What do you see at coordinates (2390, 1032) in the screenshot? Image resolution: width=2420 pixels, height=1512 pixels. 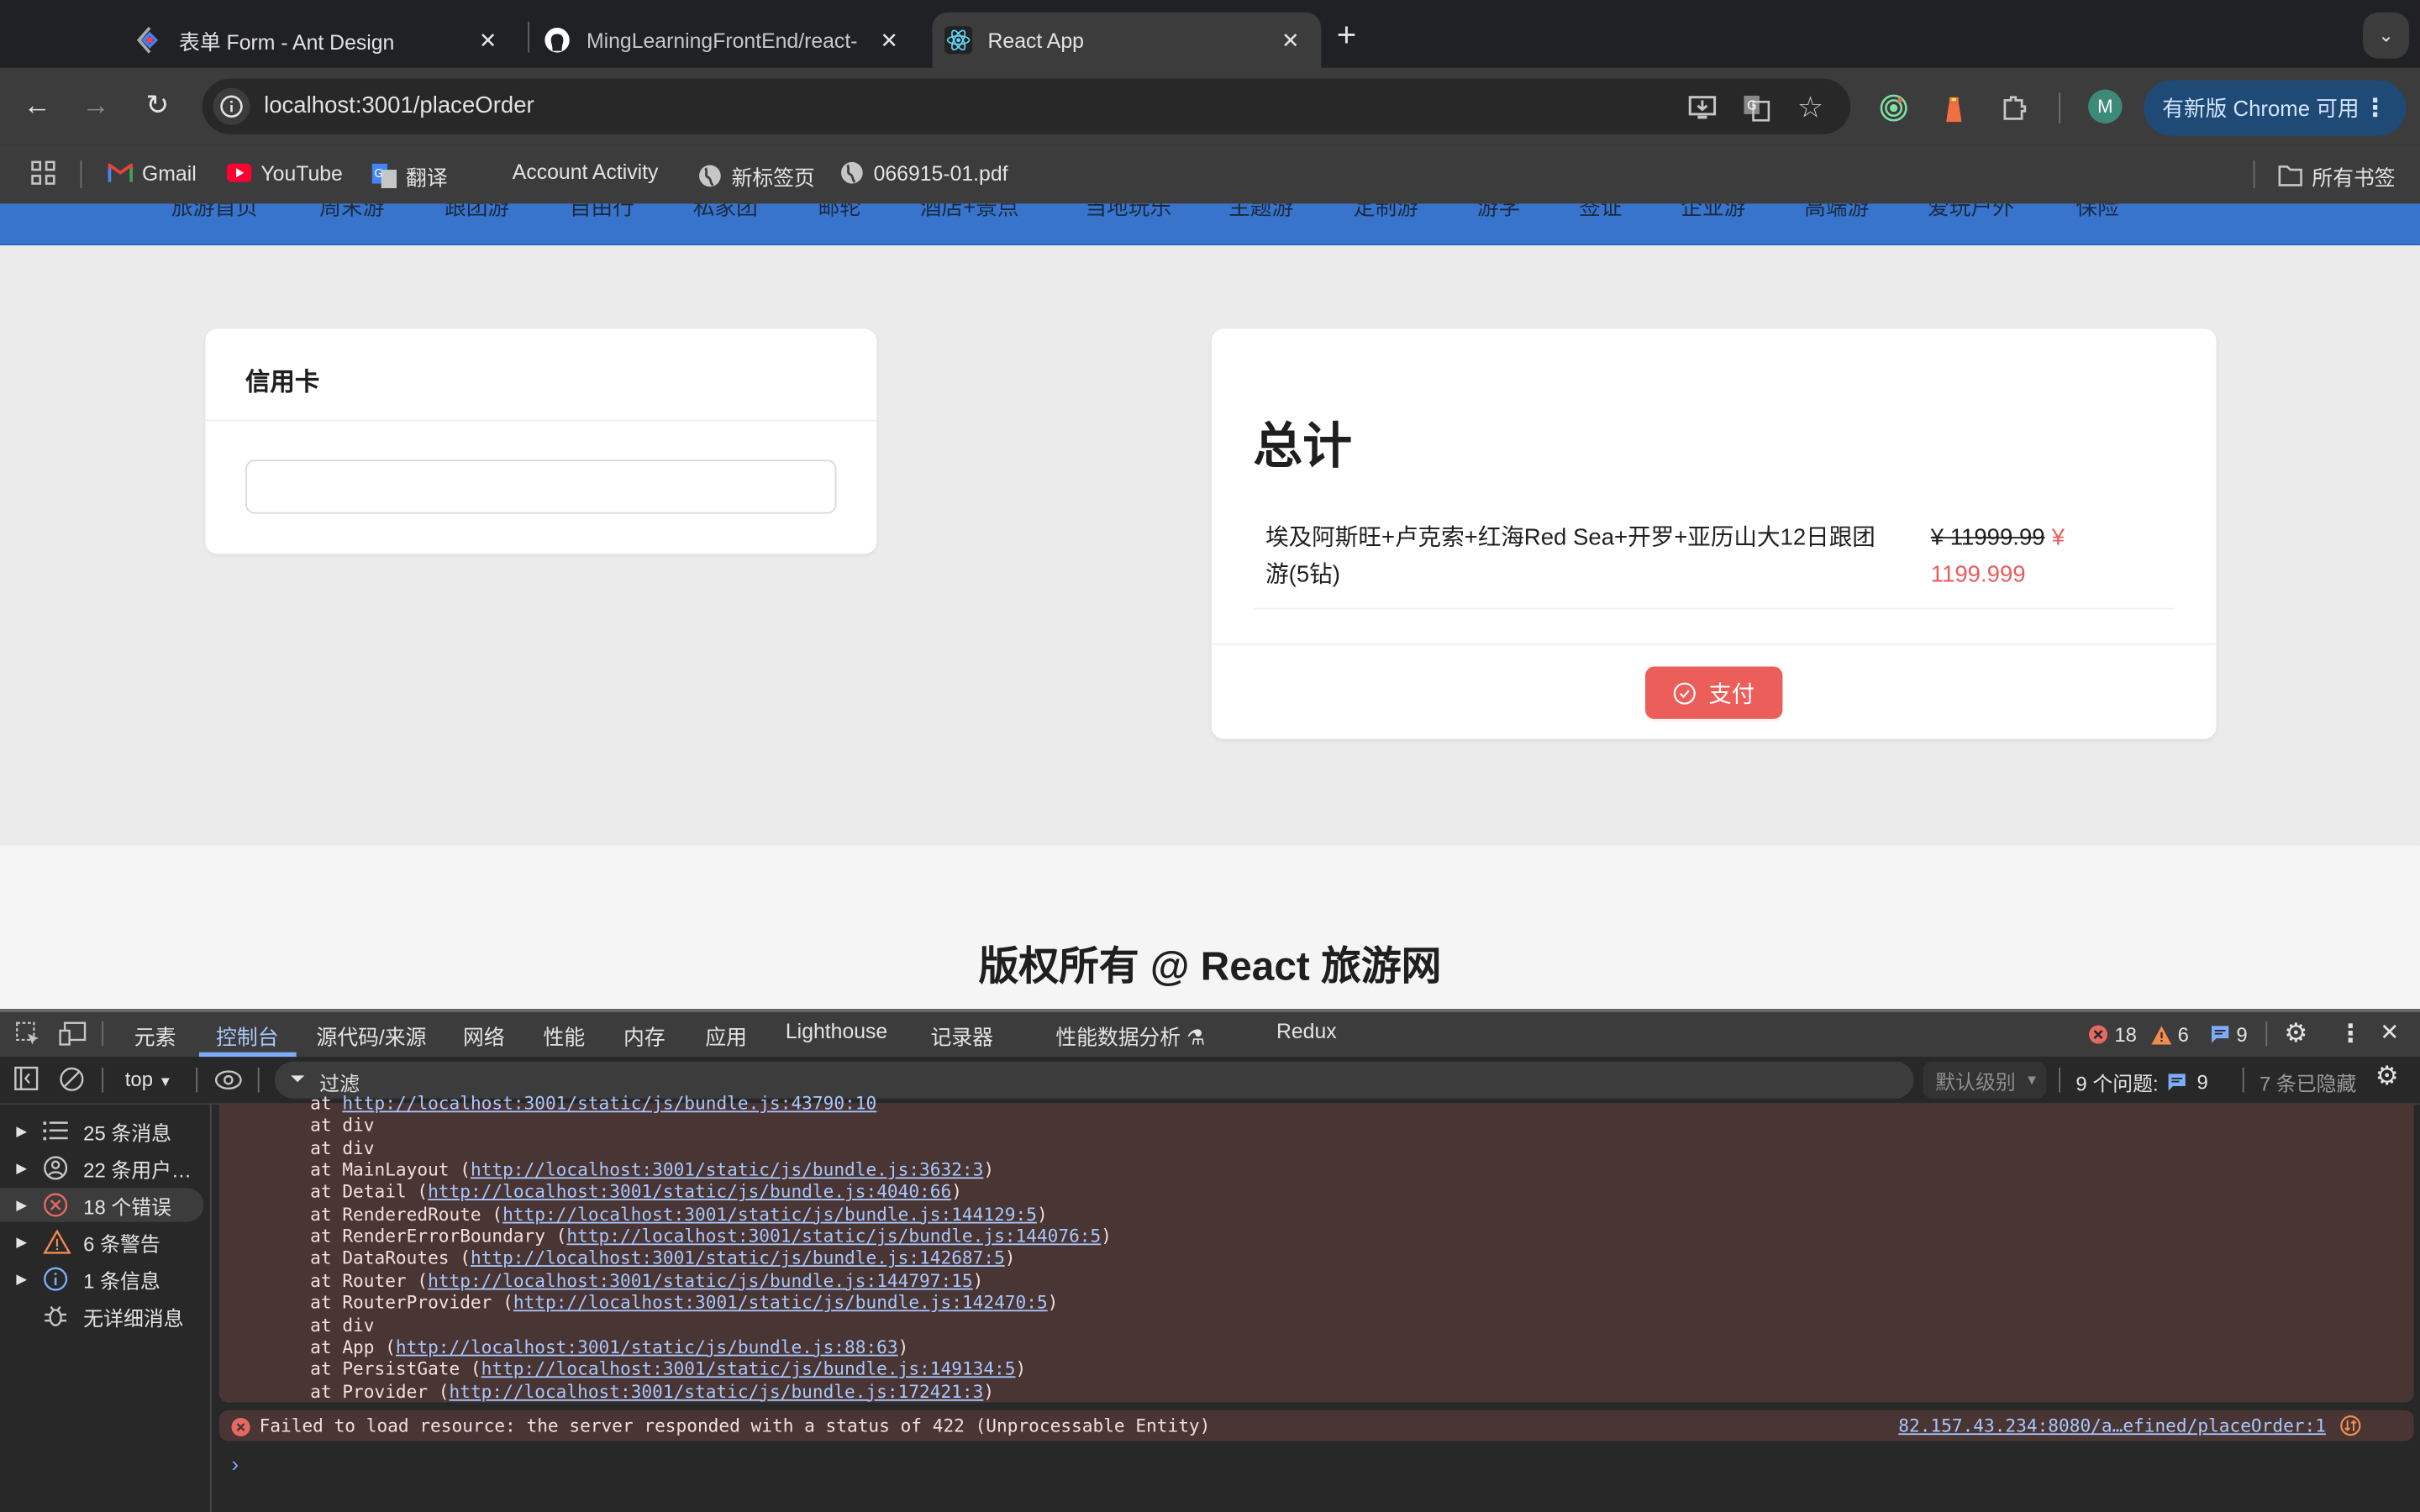 I see `devtools-close-icon: ✕` at bounding box center [2390, 1032].